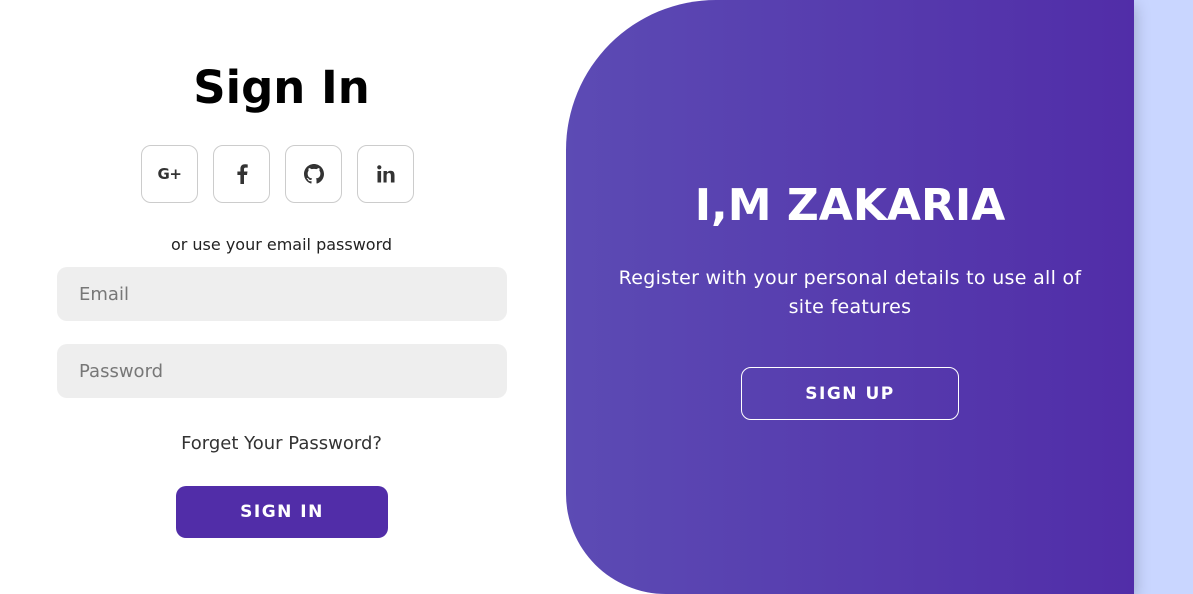 The image size is (1193, 594). Describe the element at coordinates (281, 444) in the screenshot. I see `forgot-password-link: Forget Your Password?` at that location.